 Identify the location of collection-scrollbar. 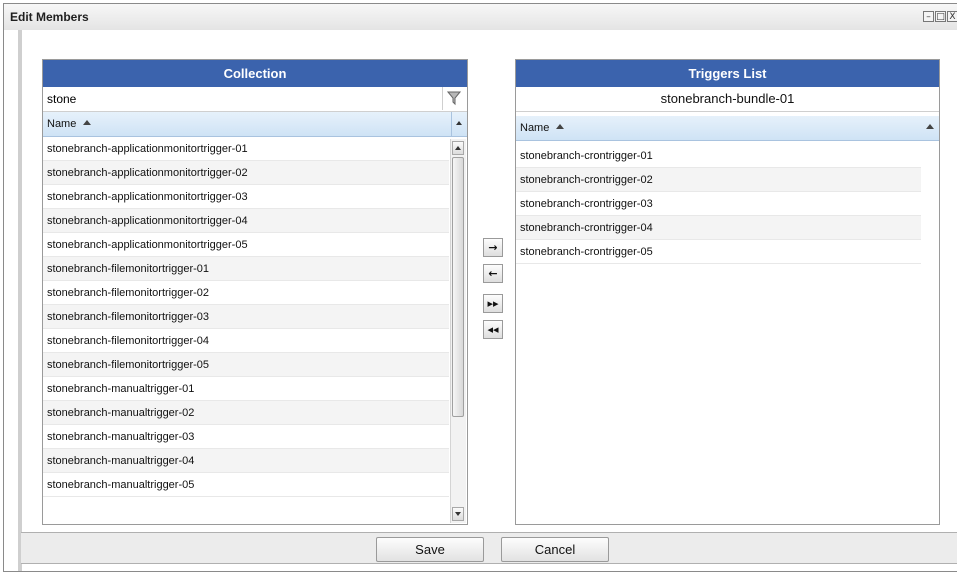
(458, 331).